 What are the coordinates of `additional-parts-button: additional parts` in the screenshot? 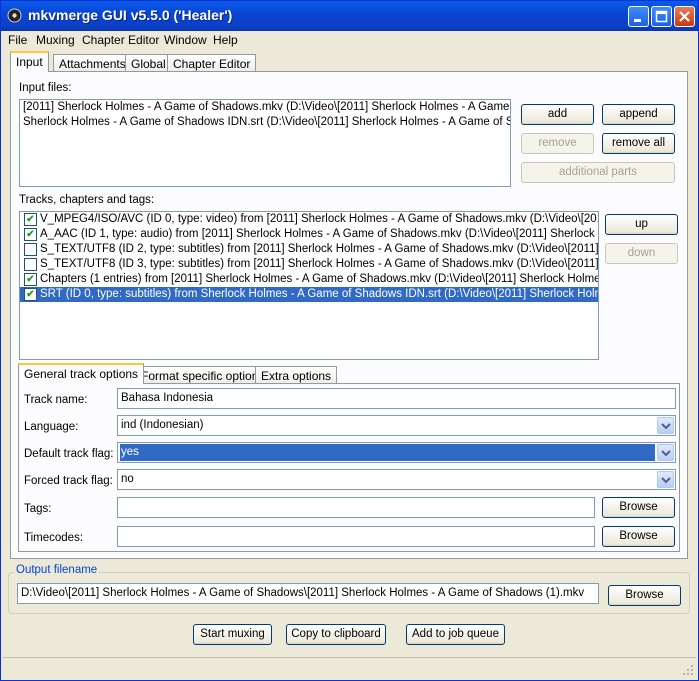 It's located at (598, 172).